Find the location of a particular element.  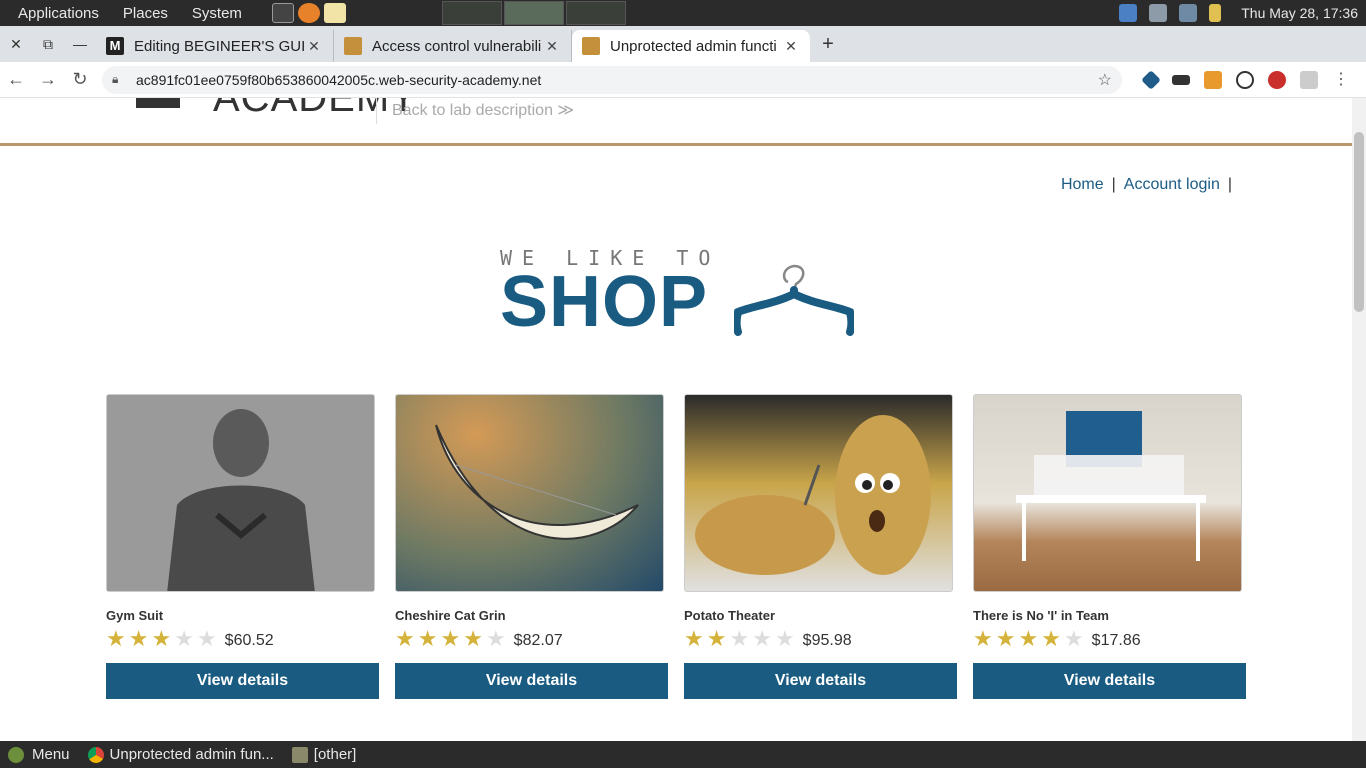

metamask-icon is located at coordinates (1213, 79).